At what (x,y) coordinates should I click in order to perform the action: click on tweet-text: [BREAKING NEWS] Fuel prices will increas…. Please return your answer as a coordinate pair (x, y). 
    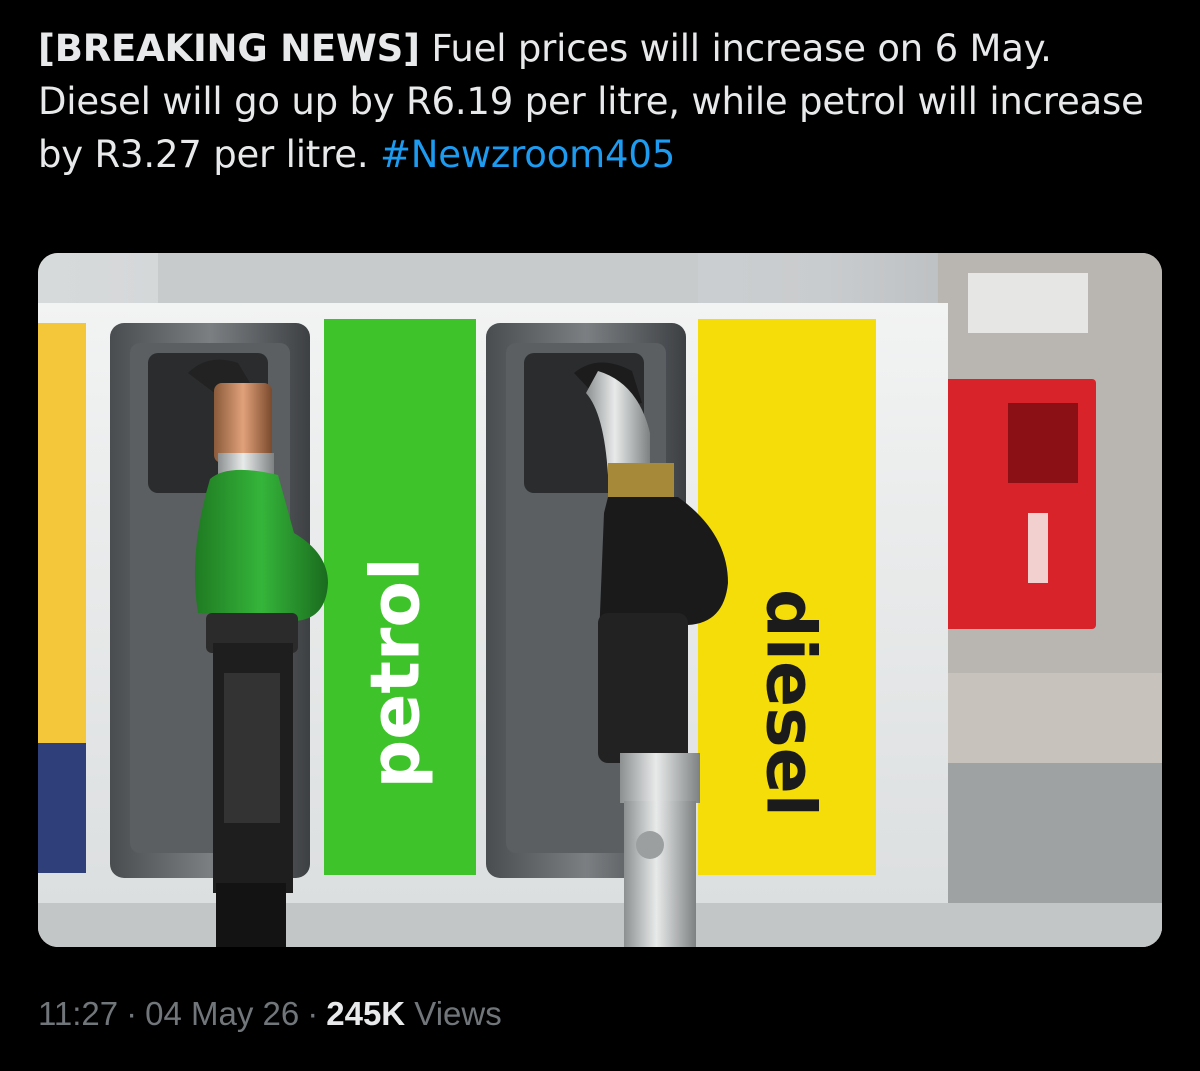
    Looking at the image, I should click on (603, 101).